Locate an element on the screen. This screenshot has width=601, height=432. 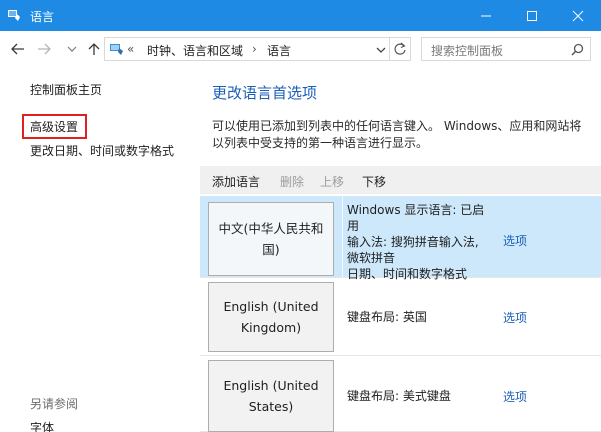
navigation-bar: « 时钟、语言和区域 › 语言 搜索控制面板 is located at coordinates (300, 49).